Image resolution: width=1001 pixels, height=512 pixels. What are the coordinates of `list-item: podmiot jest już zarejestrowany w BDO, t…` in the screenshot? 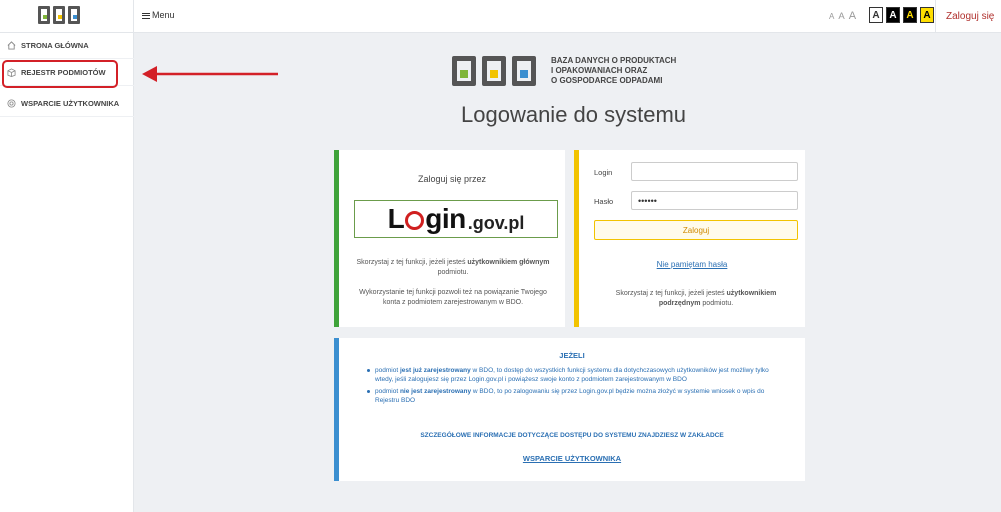 It's located at (577, 375).